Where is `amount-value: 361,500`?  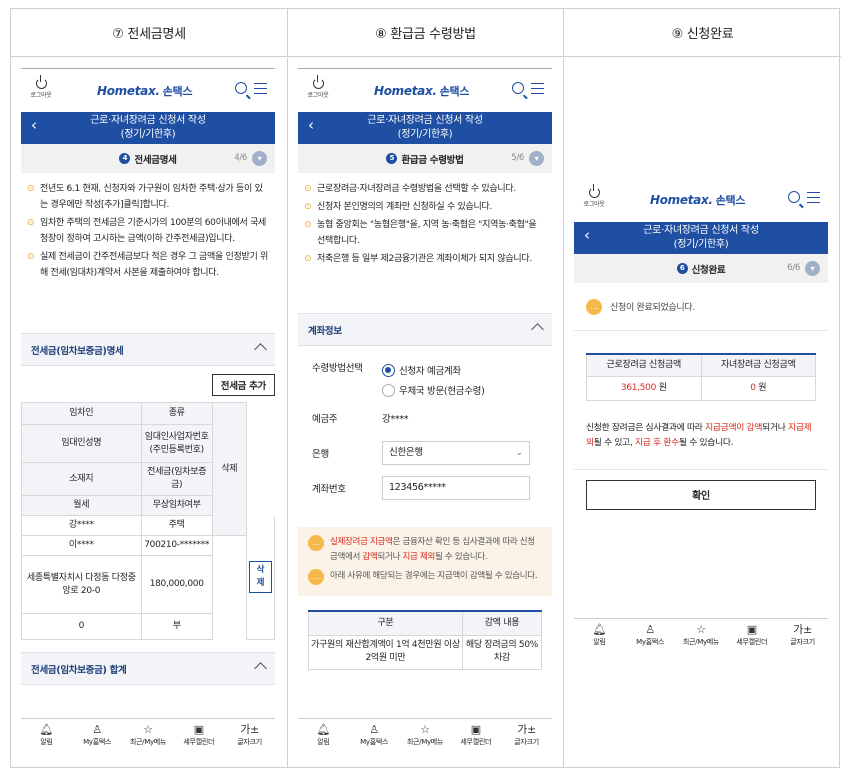
amount-value: 361,500 is located at coordinates (638, 387).